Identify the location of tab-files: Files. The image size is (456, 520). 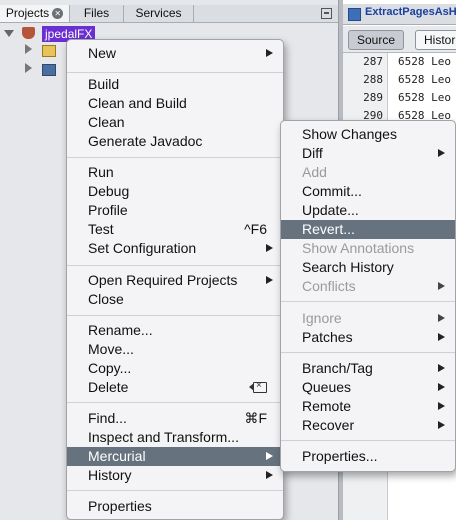
(97, 13).